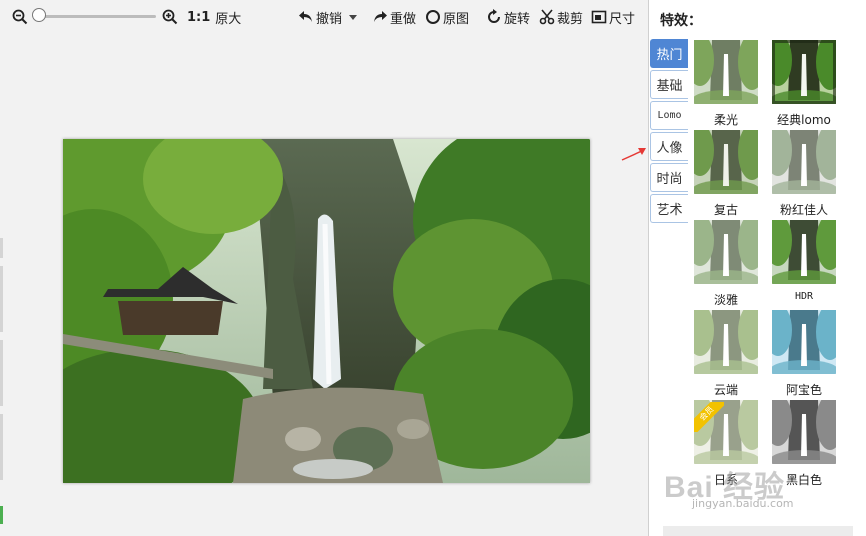  Describe the element at coordinates (803, 210) in the screenshot. I see `effect-label: 粉红佳人` at that location.